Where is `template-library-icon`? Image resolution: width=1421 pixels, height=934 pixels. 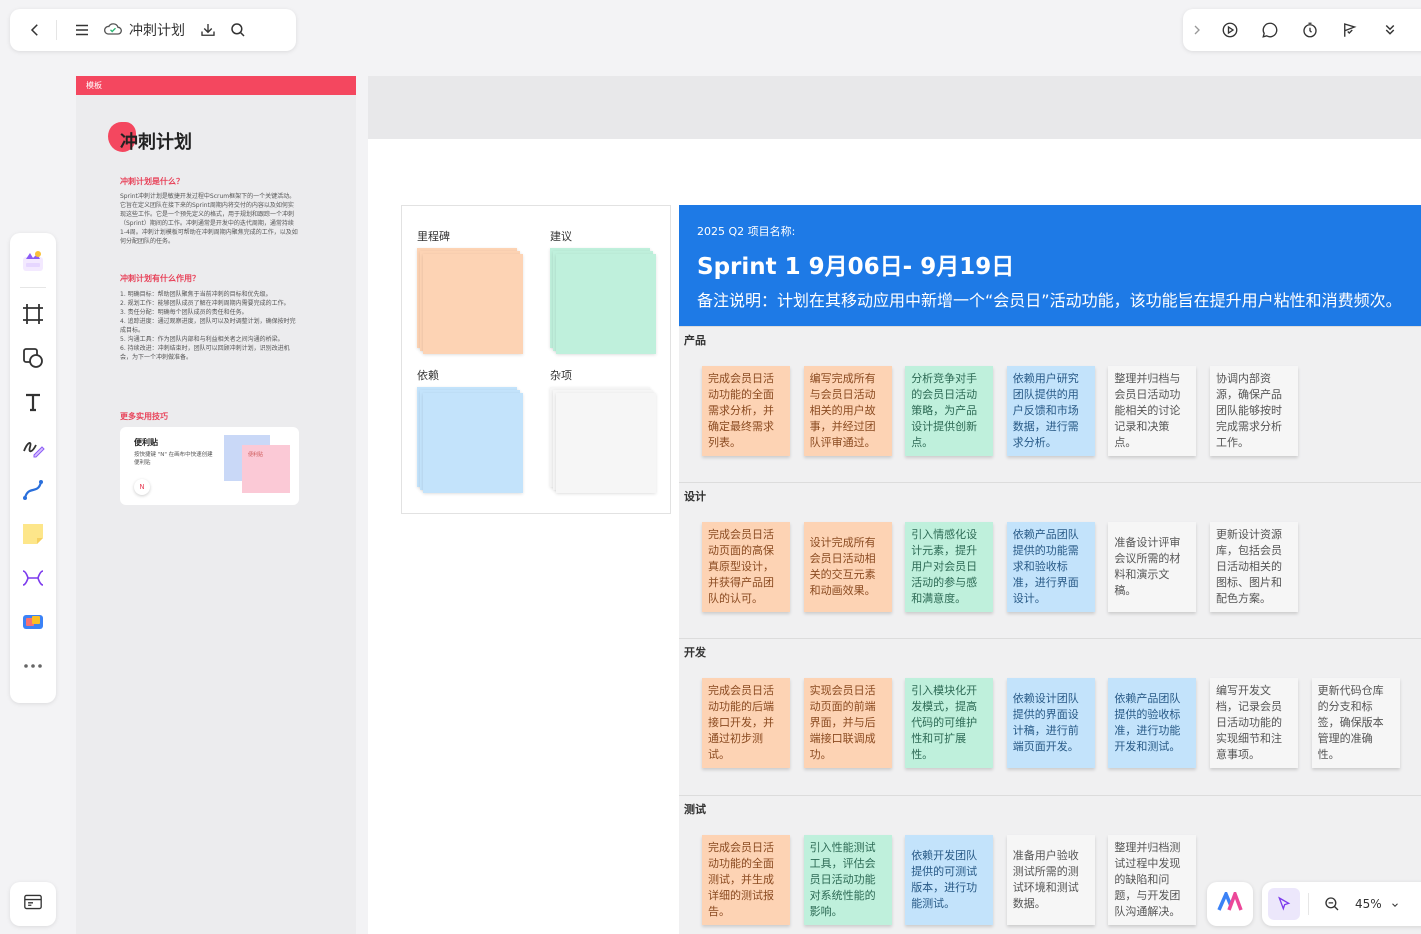 template-library-icon is located at coordinates (33, 261).